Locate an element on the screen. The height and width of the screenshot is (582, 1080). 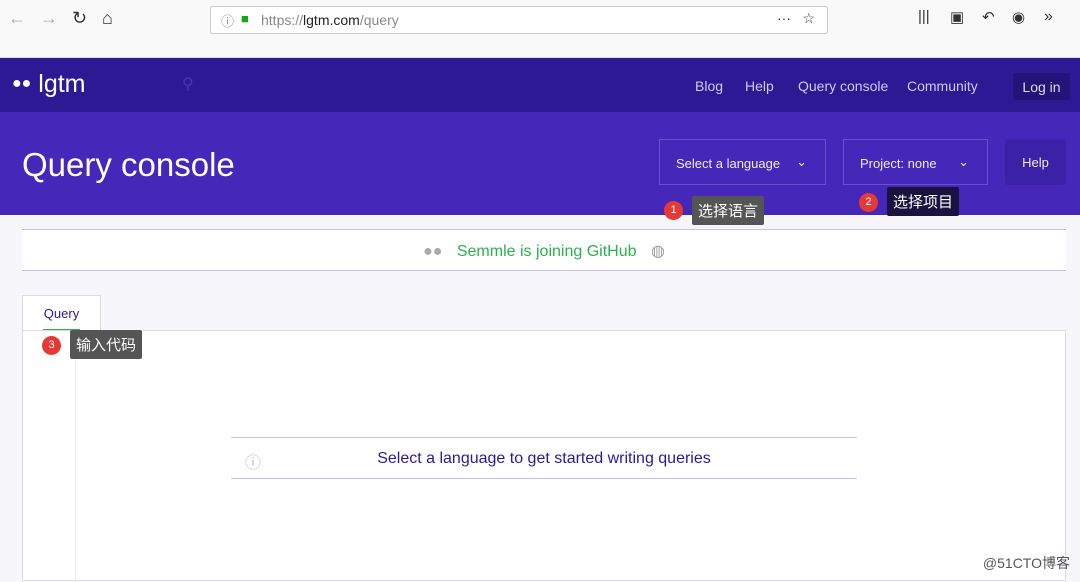
annotation-badge-1: 1 is located at coordinates (673, 210).